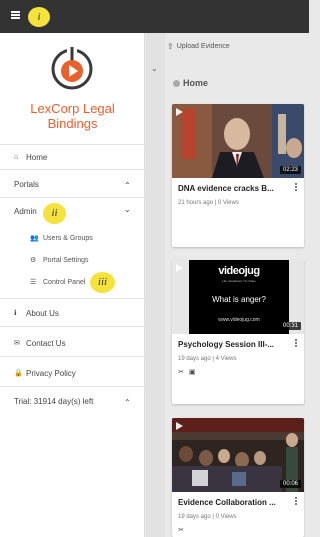 The width and height of the screenshot is (320, 537). Describe the element at coordinates (207, 517) in the screenshot. I see `video-meta: 19 days ago | 0 Views` at that location.